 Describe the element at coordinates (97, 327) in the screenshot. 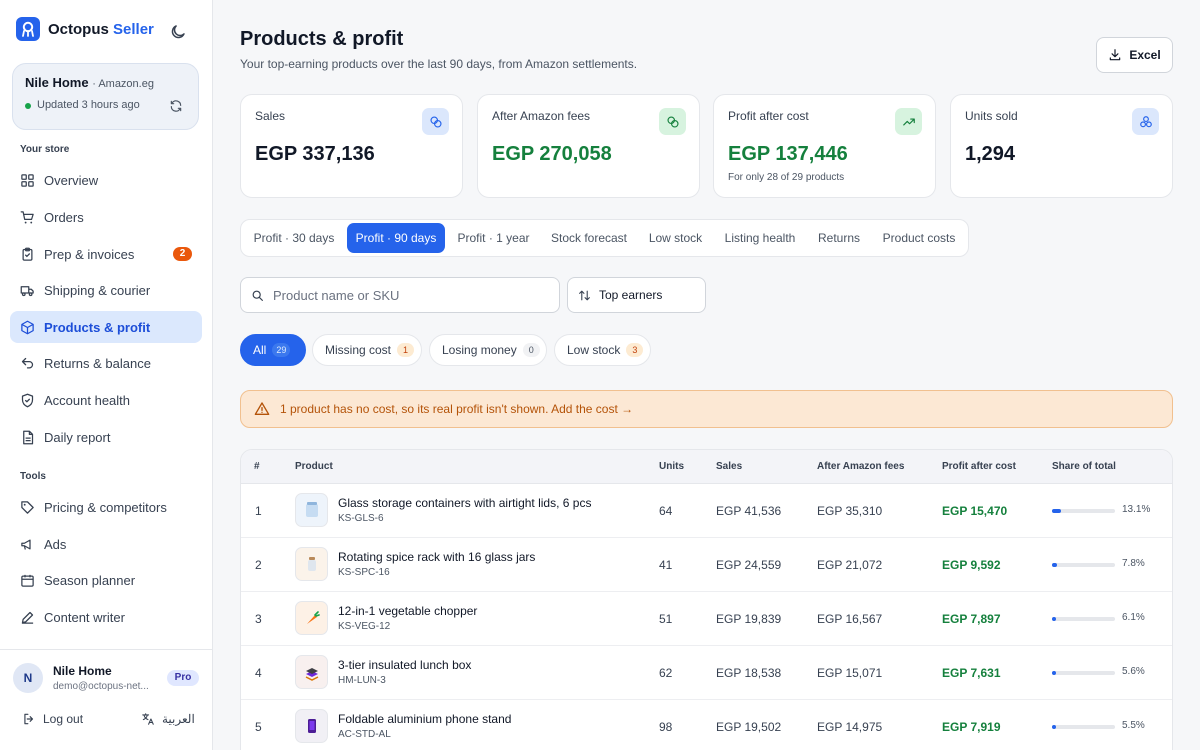

I see `sidebar-item-label: Products & profit` at that location.